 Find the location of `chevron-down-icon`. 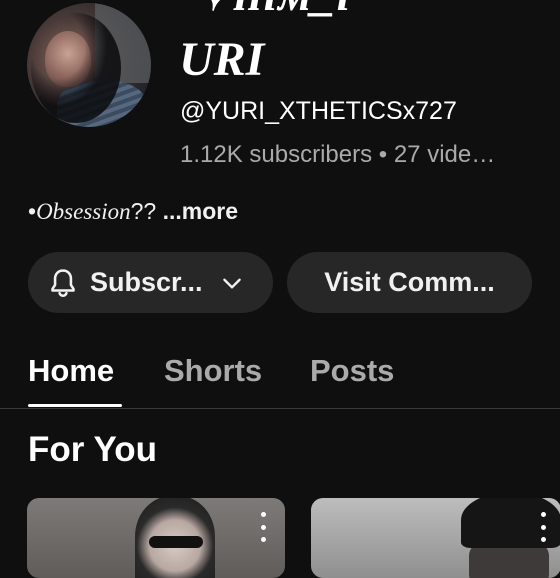

chevron-down-icon is located at coordinates (231, 283).